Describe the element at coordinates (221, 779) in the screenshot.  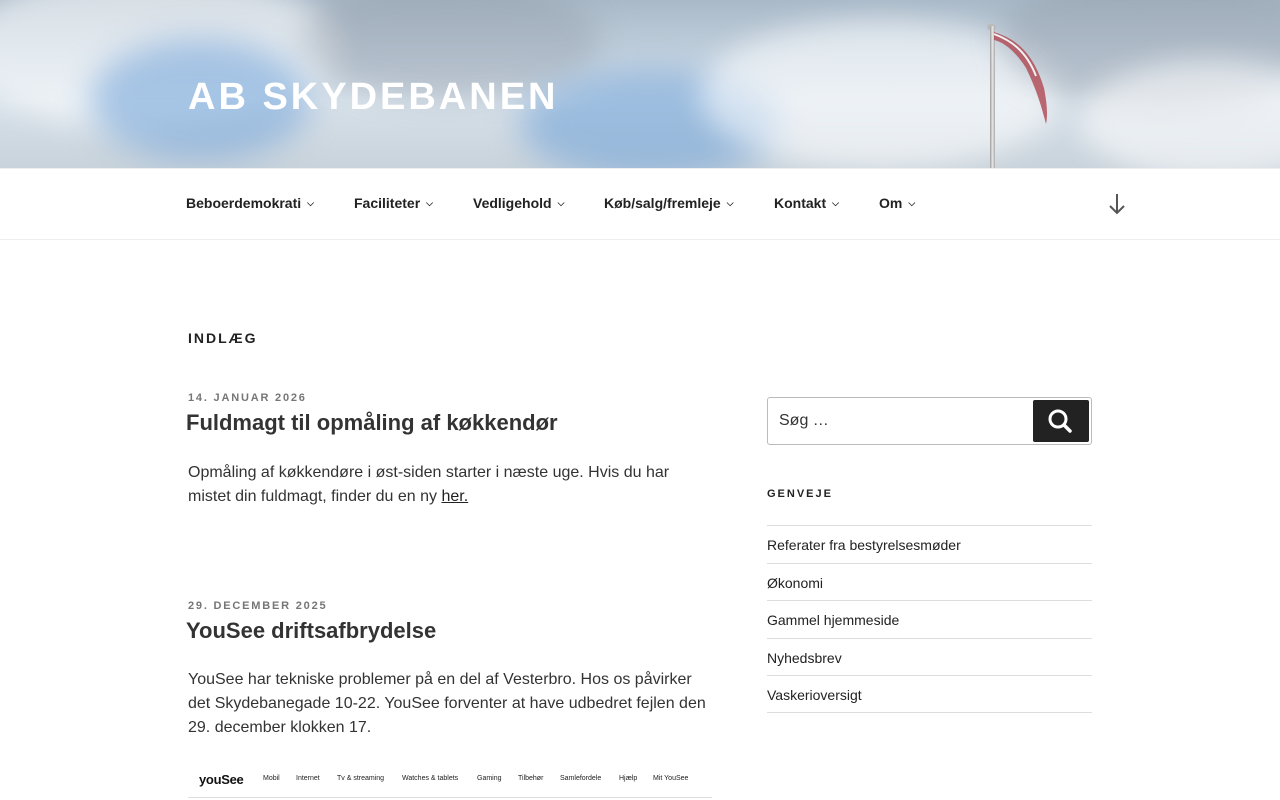
I see `yousee-logo: youSee` at that location.